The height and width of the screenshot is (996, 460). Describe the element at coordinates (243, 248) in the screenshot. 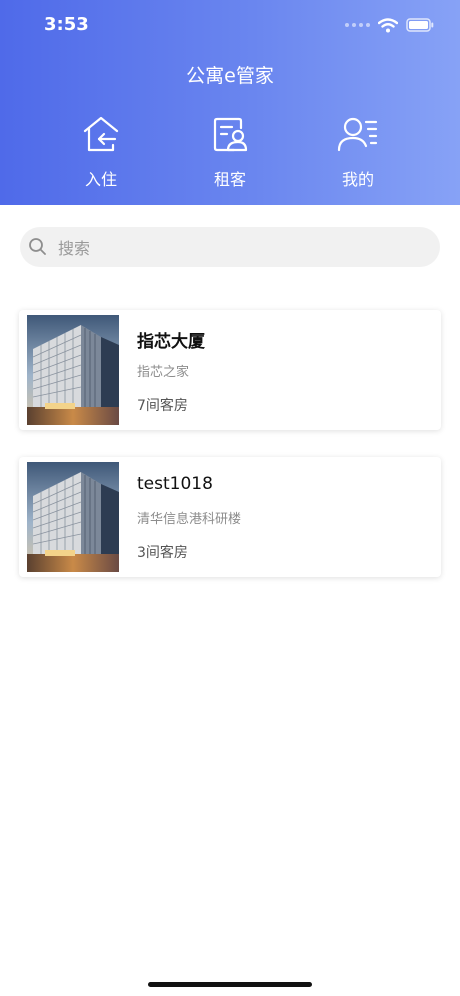

I see `search-input` at that location.